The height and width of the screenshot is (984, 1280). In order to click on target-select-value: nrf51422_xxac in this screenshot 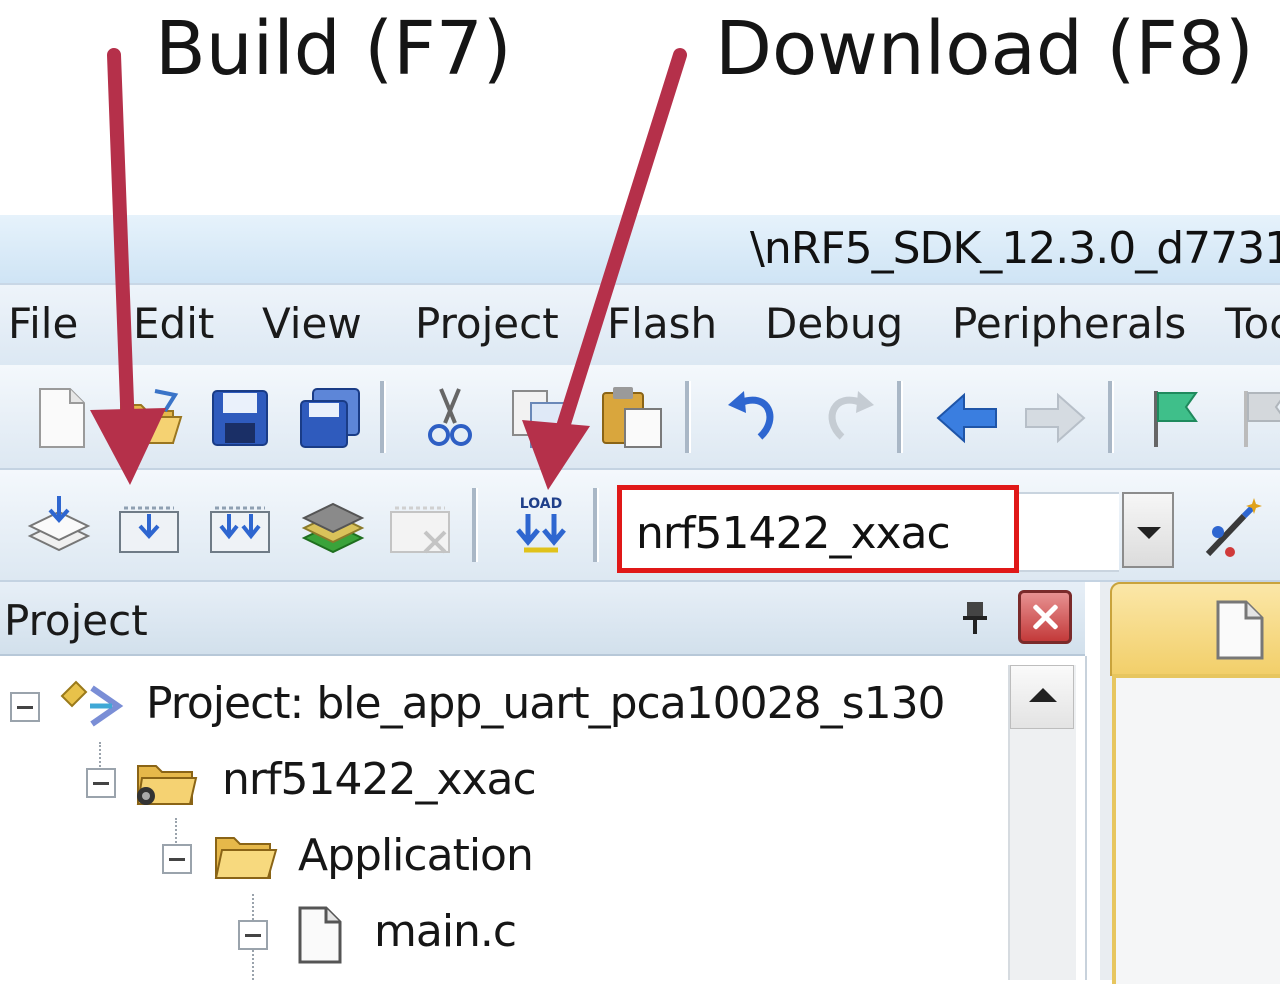, I will do `click(793, 533)`.